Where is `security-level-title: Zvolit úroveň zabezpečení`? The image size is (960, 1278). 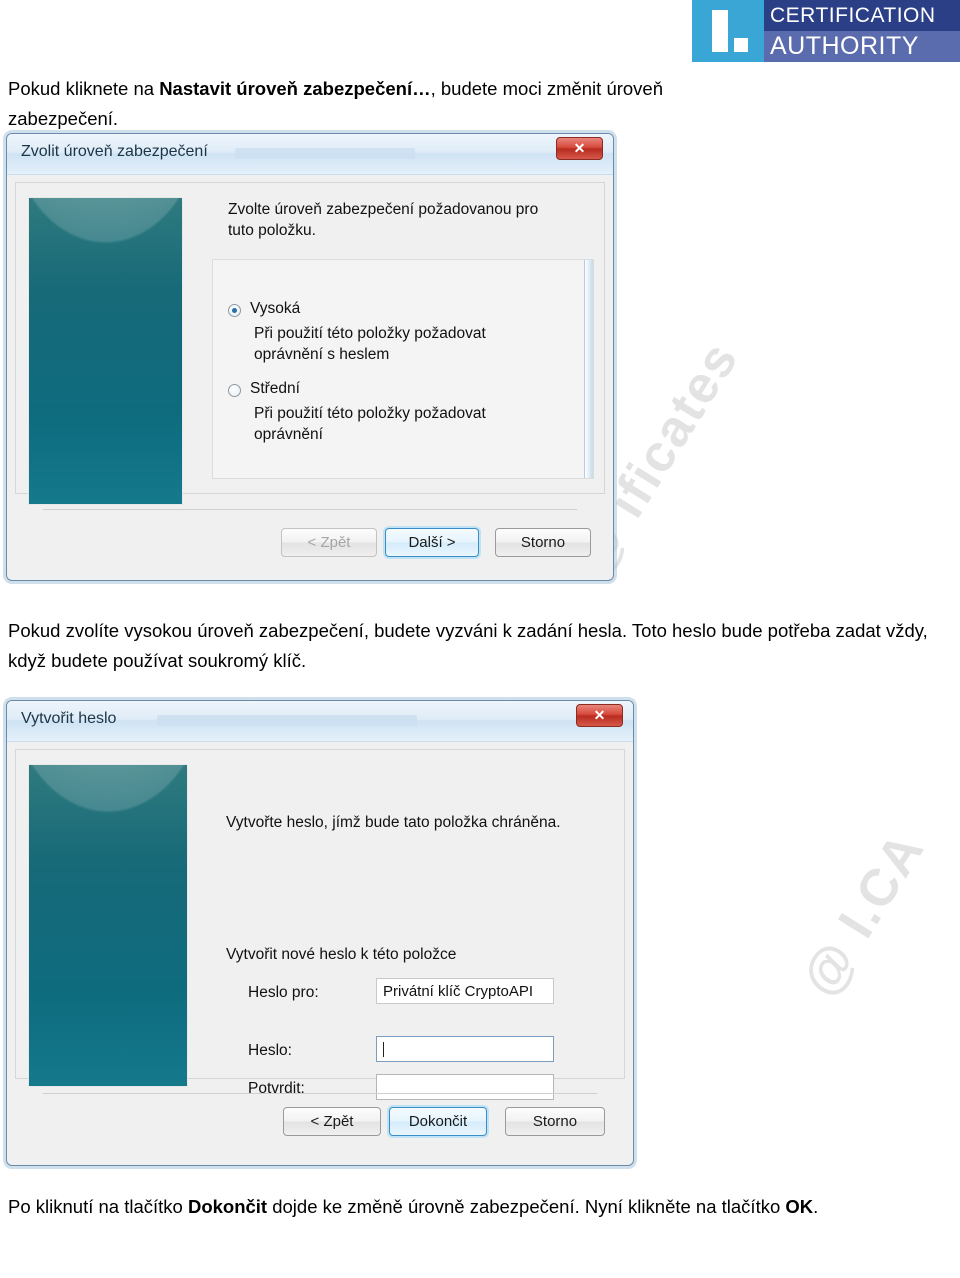 security-level-title: Zvolit úroveň zabezpečení is located at coordinates (114, 151).